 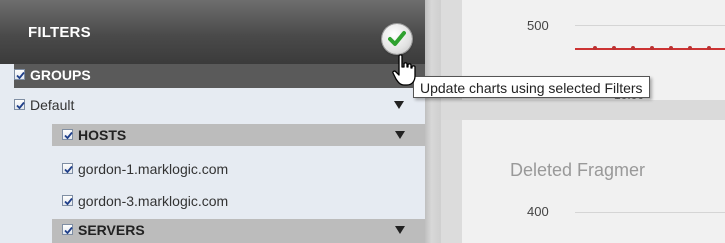 I want to click on default-group-row: Default, so click(x=219, y=105).